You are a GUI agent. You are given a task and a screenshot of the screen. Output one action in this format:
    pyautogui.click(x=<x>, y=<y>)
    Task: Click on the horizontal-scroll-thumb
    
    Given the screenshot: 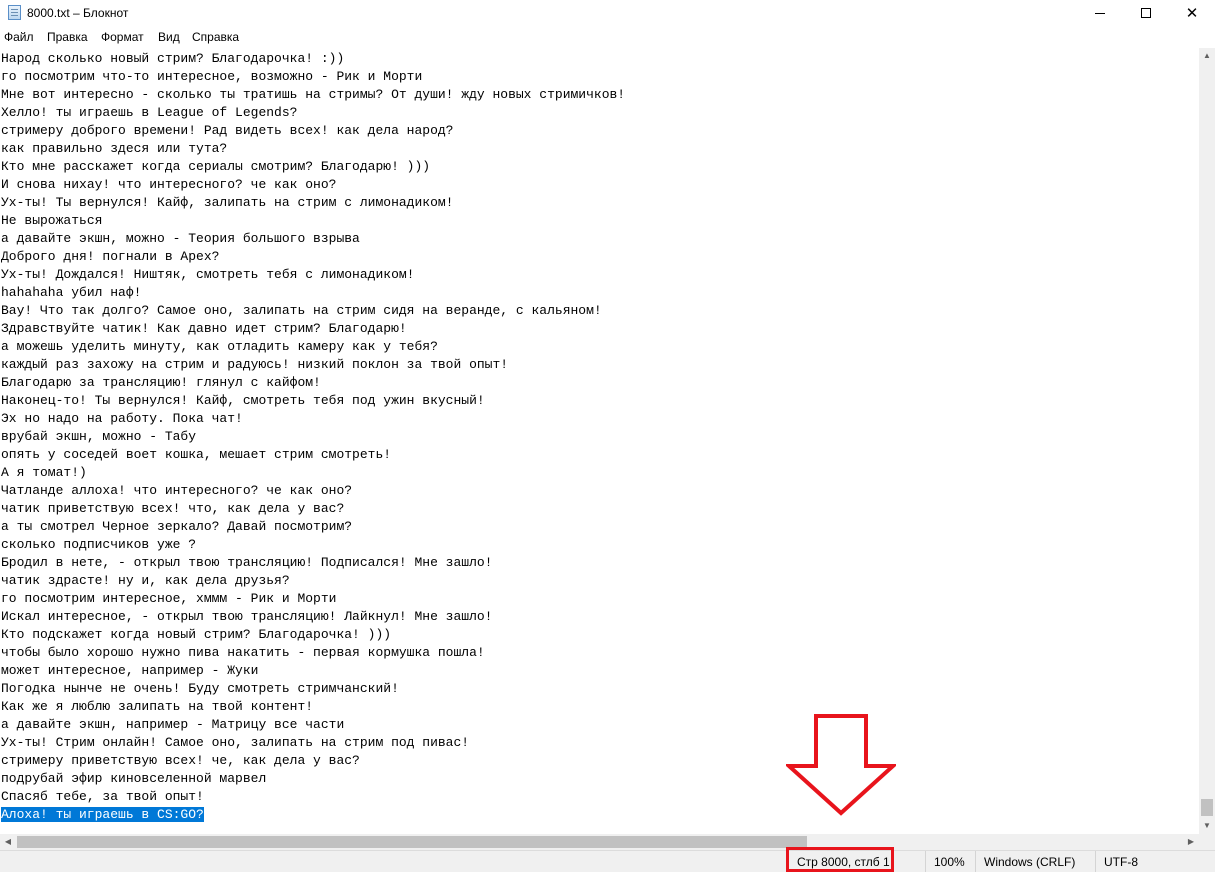 What is the action you would take?
    pyautogui.click(x=412, y=842)
    